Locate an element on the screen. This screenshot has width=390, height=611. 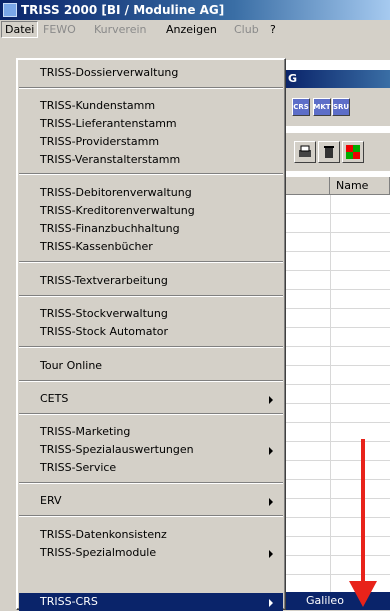
window-title-bar: TRISS 2000 [BI / Moduline AG] is located at coordinates (195, 10).